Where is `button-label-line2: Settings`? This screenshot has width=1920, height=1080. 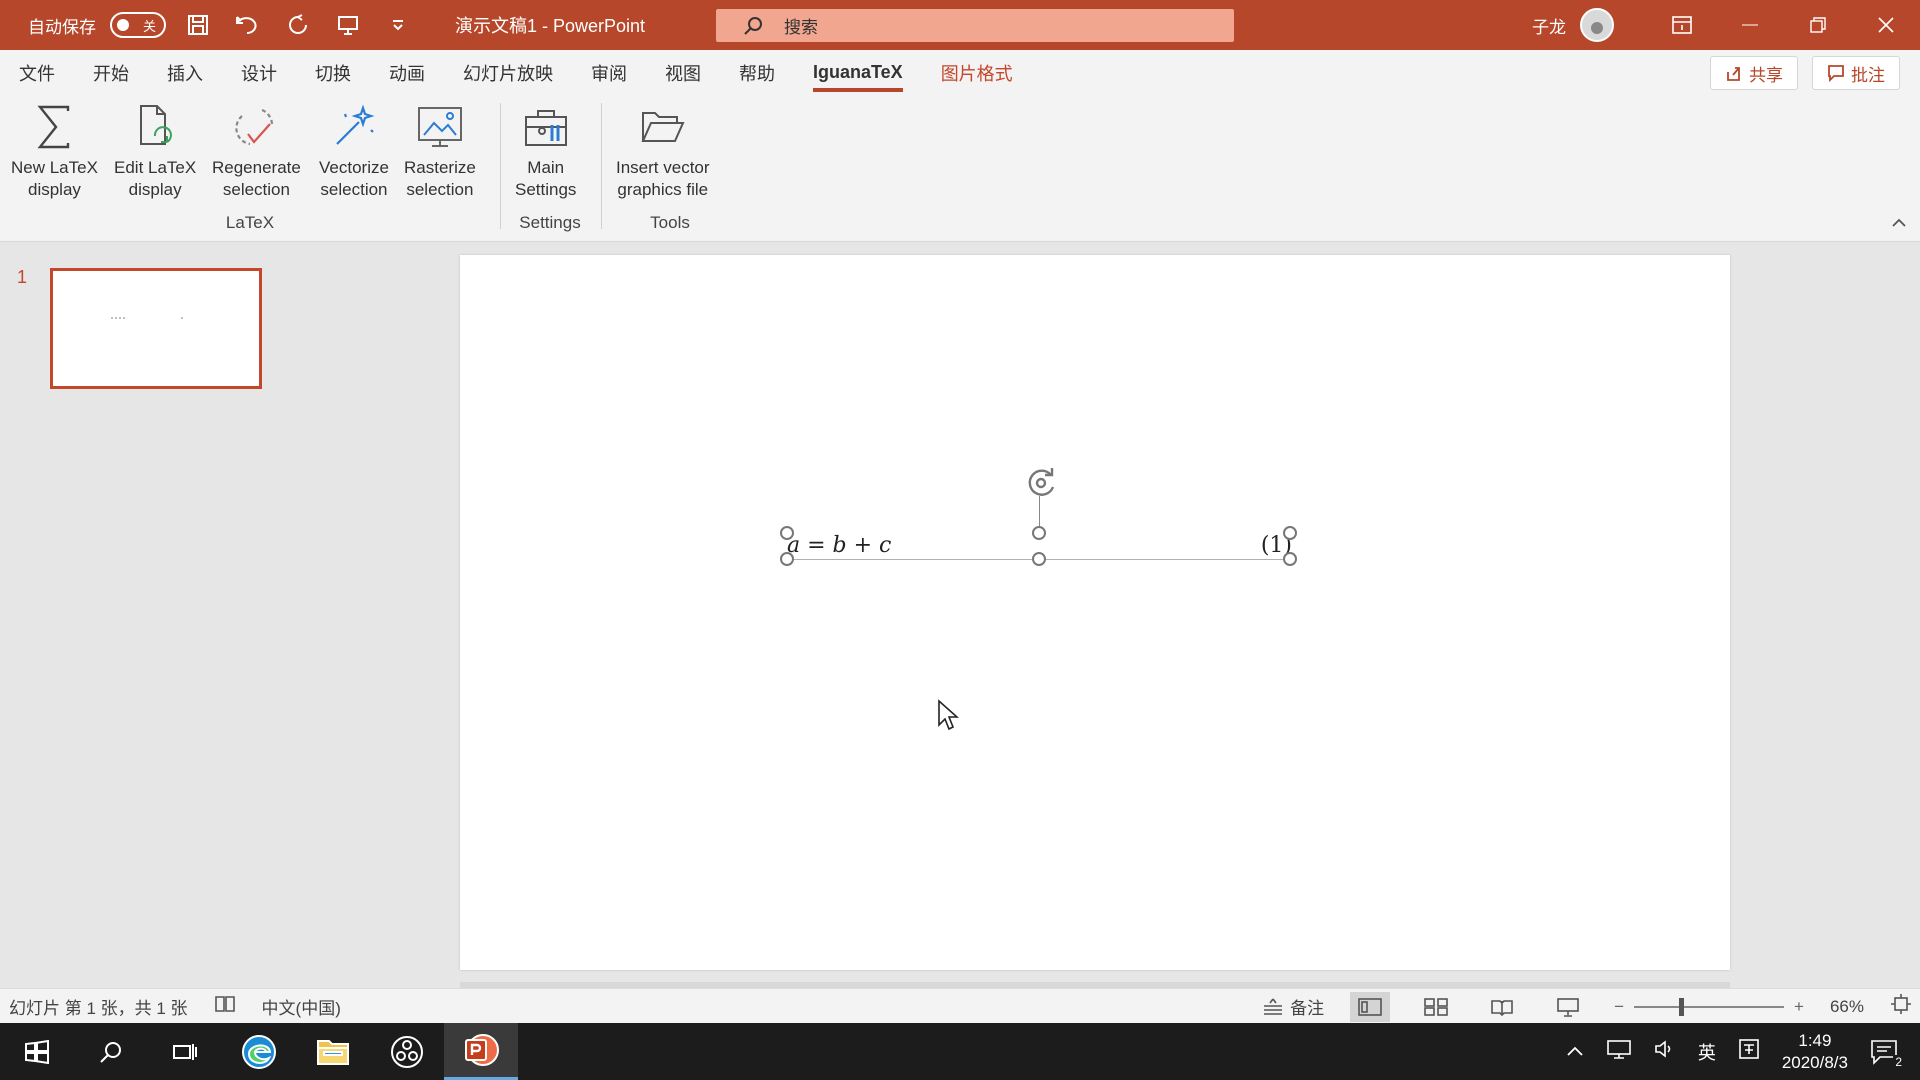
button-label-line2: Settings is located at coordinates (546, 189).